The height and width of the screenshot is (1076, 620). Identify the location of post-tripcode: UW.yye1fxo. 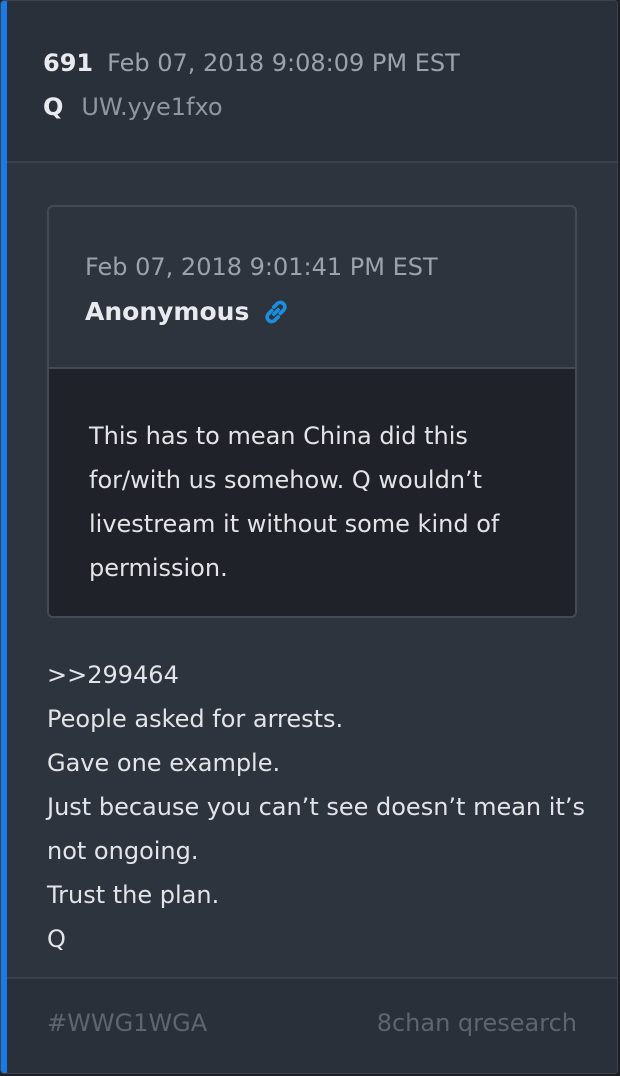
(152, 107).